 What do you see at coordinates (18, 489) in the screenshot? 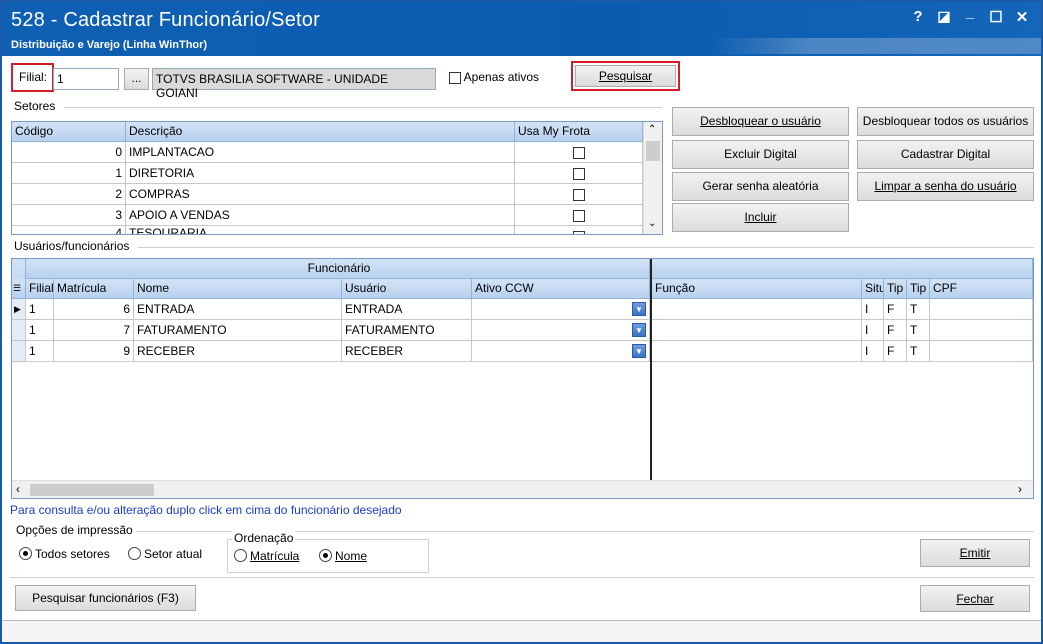
I see `scroll-left-icon: ‹` at bounding box center [18, 489].